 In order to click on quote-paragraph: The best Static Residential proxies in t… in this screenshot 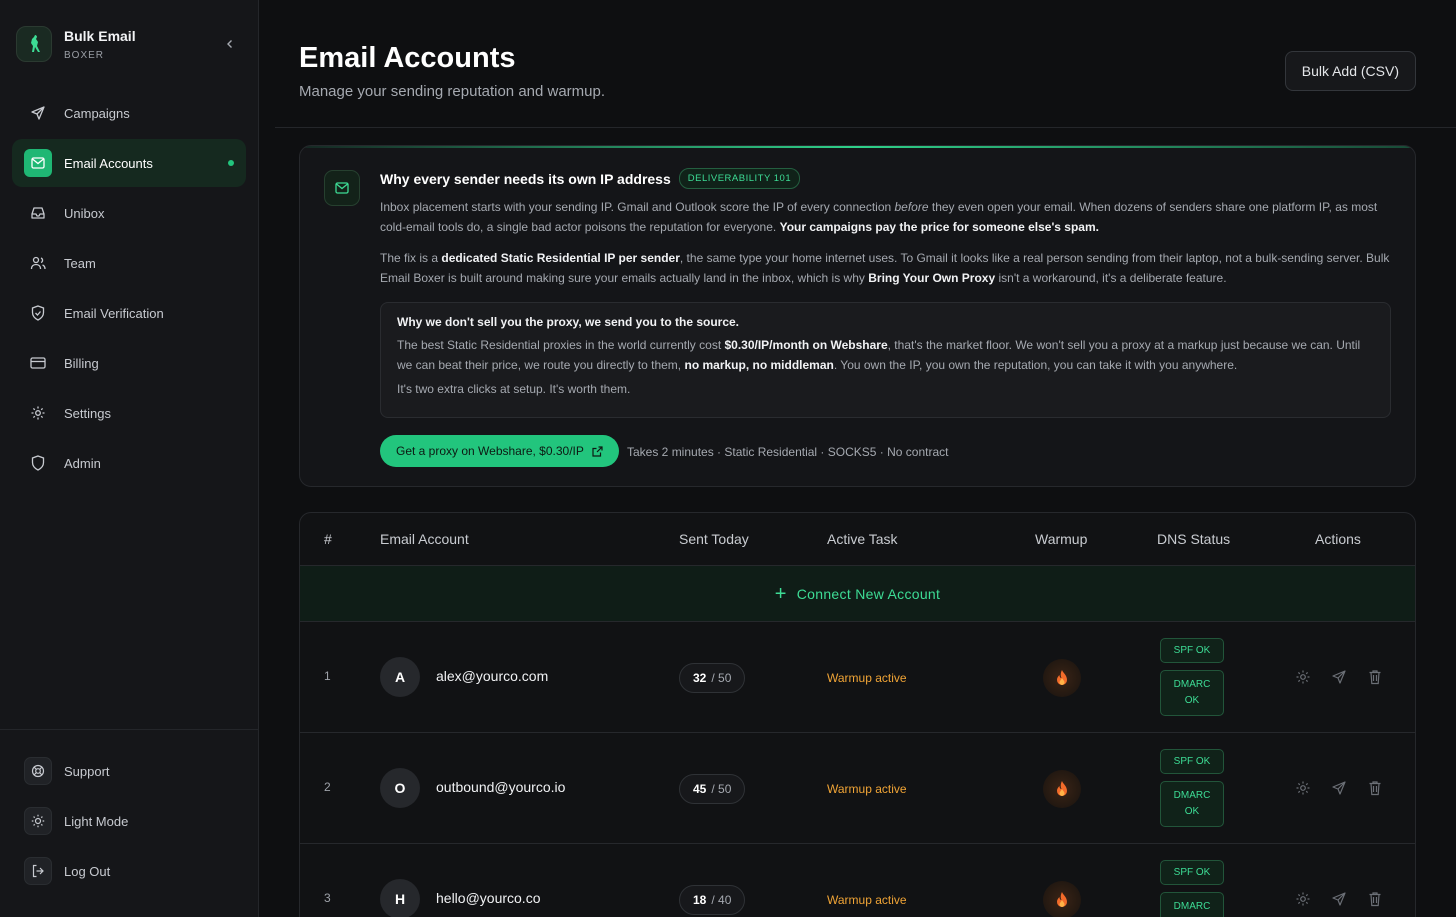, I will do `click(879, 355)`.